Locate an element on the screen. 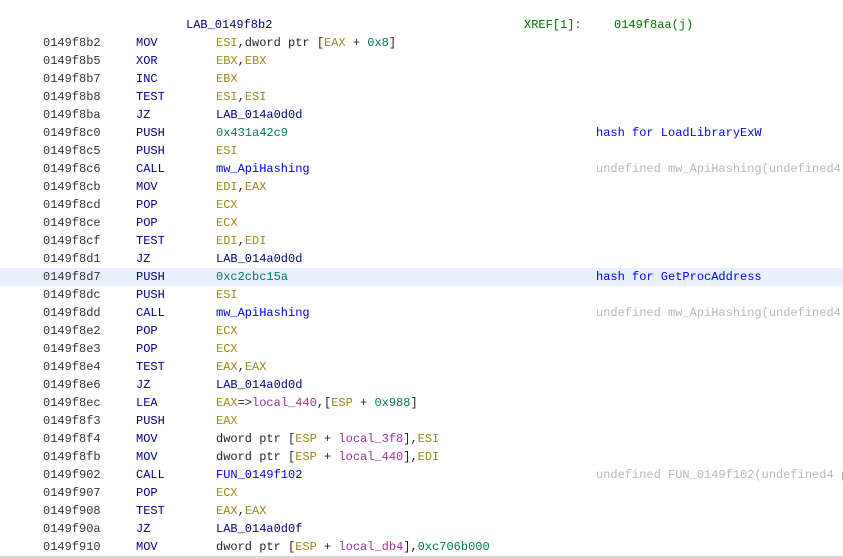 This screenshot has width=843, height=558. instruction-address: 0149f8e2 is located at coordinates (72, 331).